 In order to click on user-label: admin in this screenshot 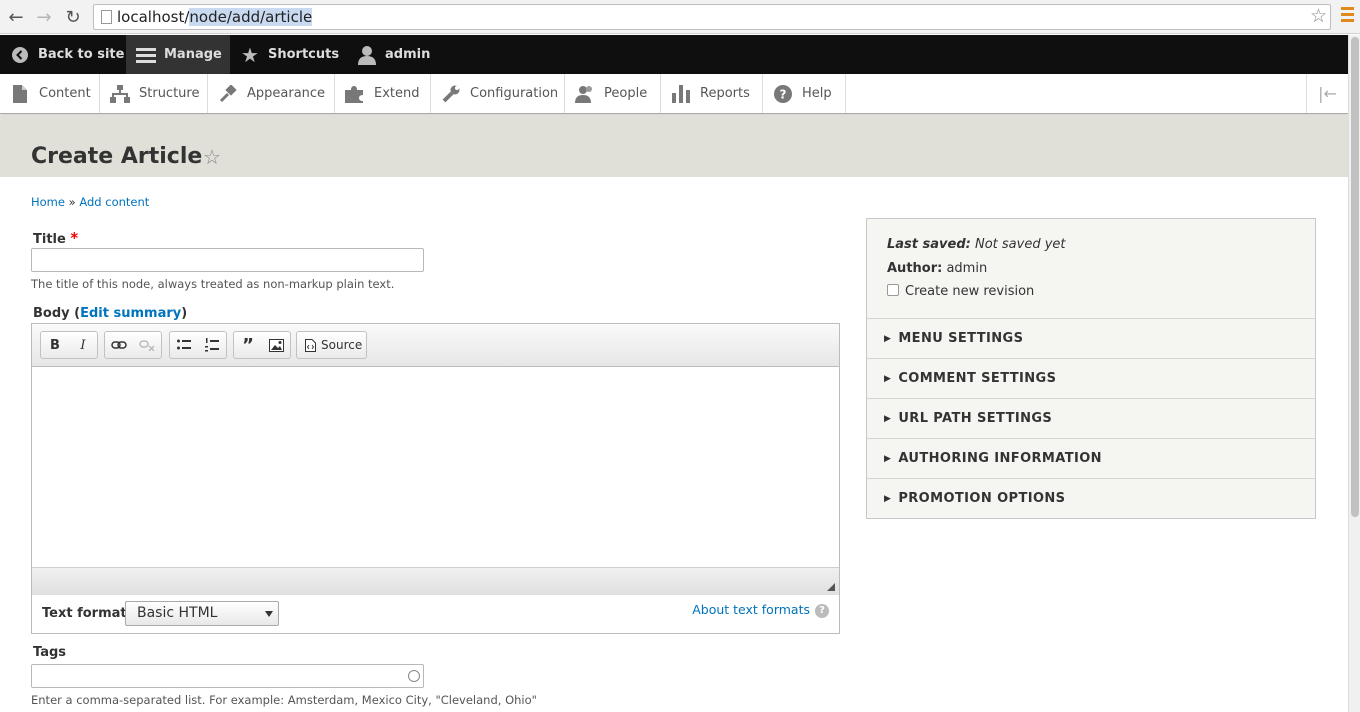, I will do `click(408, 54)`.